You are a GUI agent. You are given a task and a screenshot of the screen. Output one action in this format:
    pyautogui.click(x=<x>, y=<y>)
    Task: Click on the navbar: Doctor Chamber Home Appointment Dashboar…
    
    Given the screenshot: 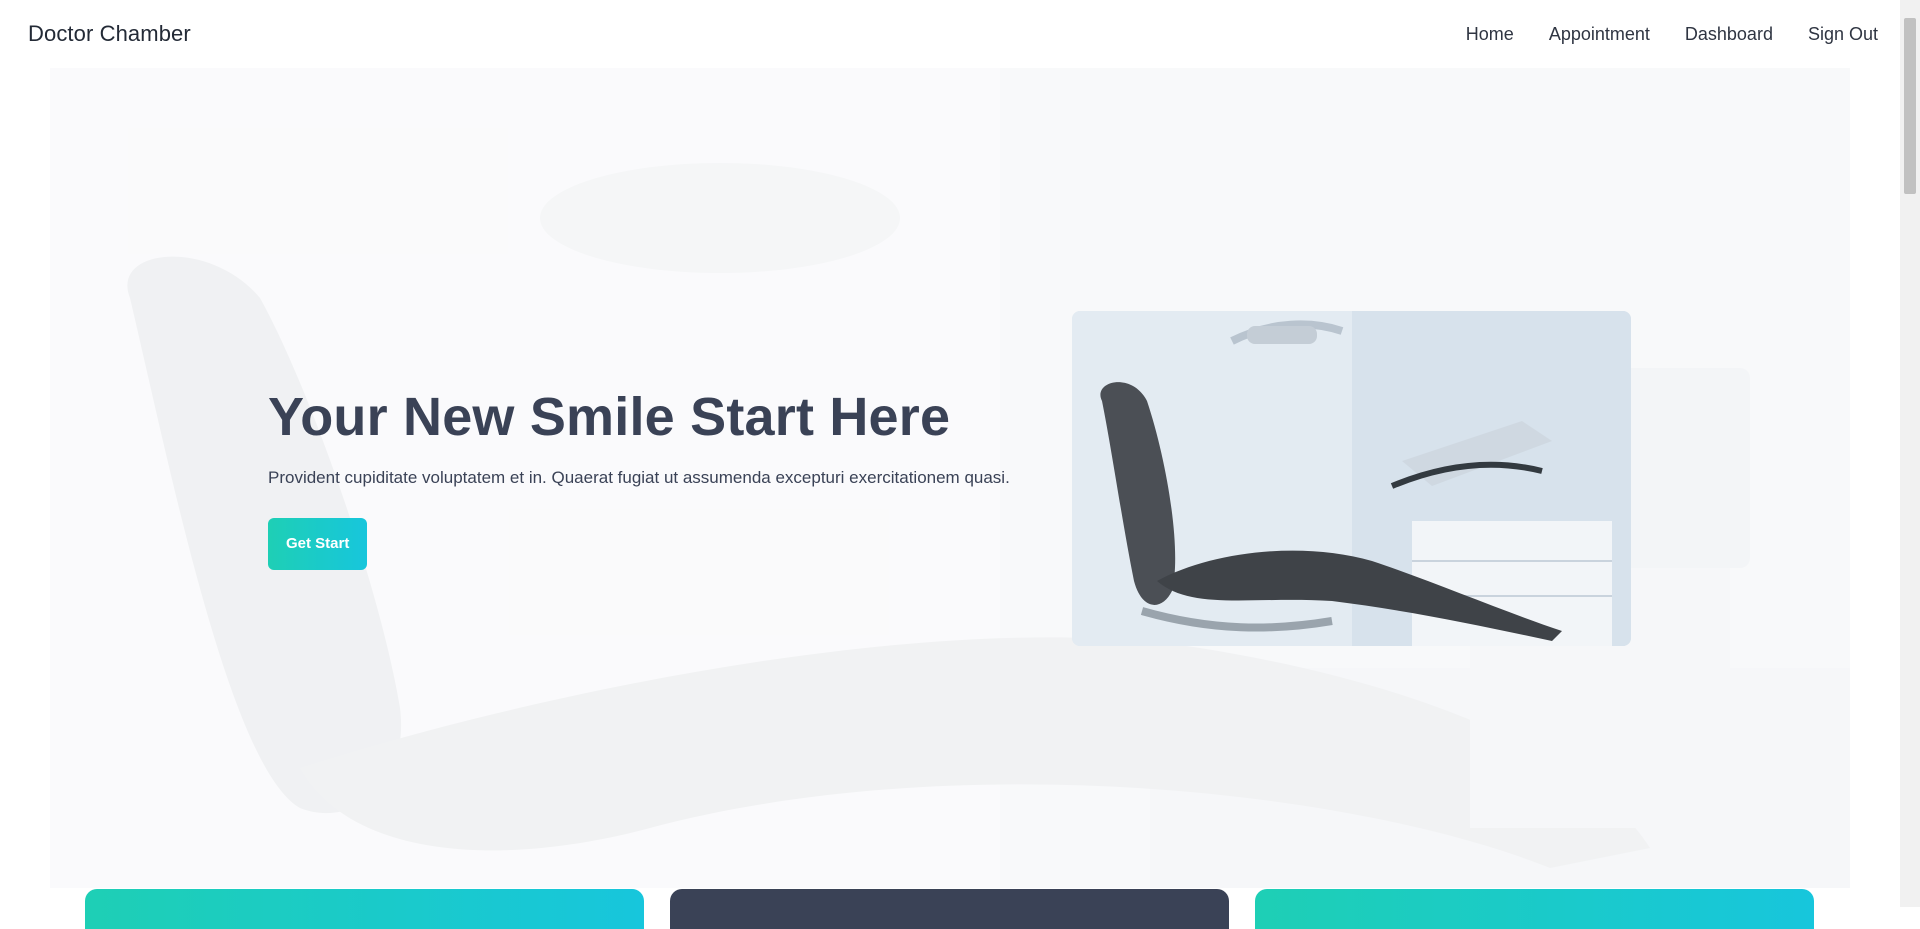 What is the action you would take?
    pyautogui.click(x=950, y=34)
    